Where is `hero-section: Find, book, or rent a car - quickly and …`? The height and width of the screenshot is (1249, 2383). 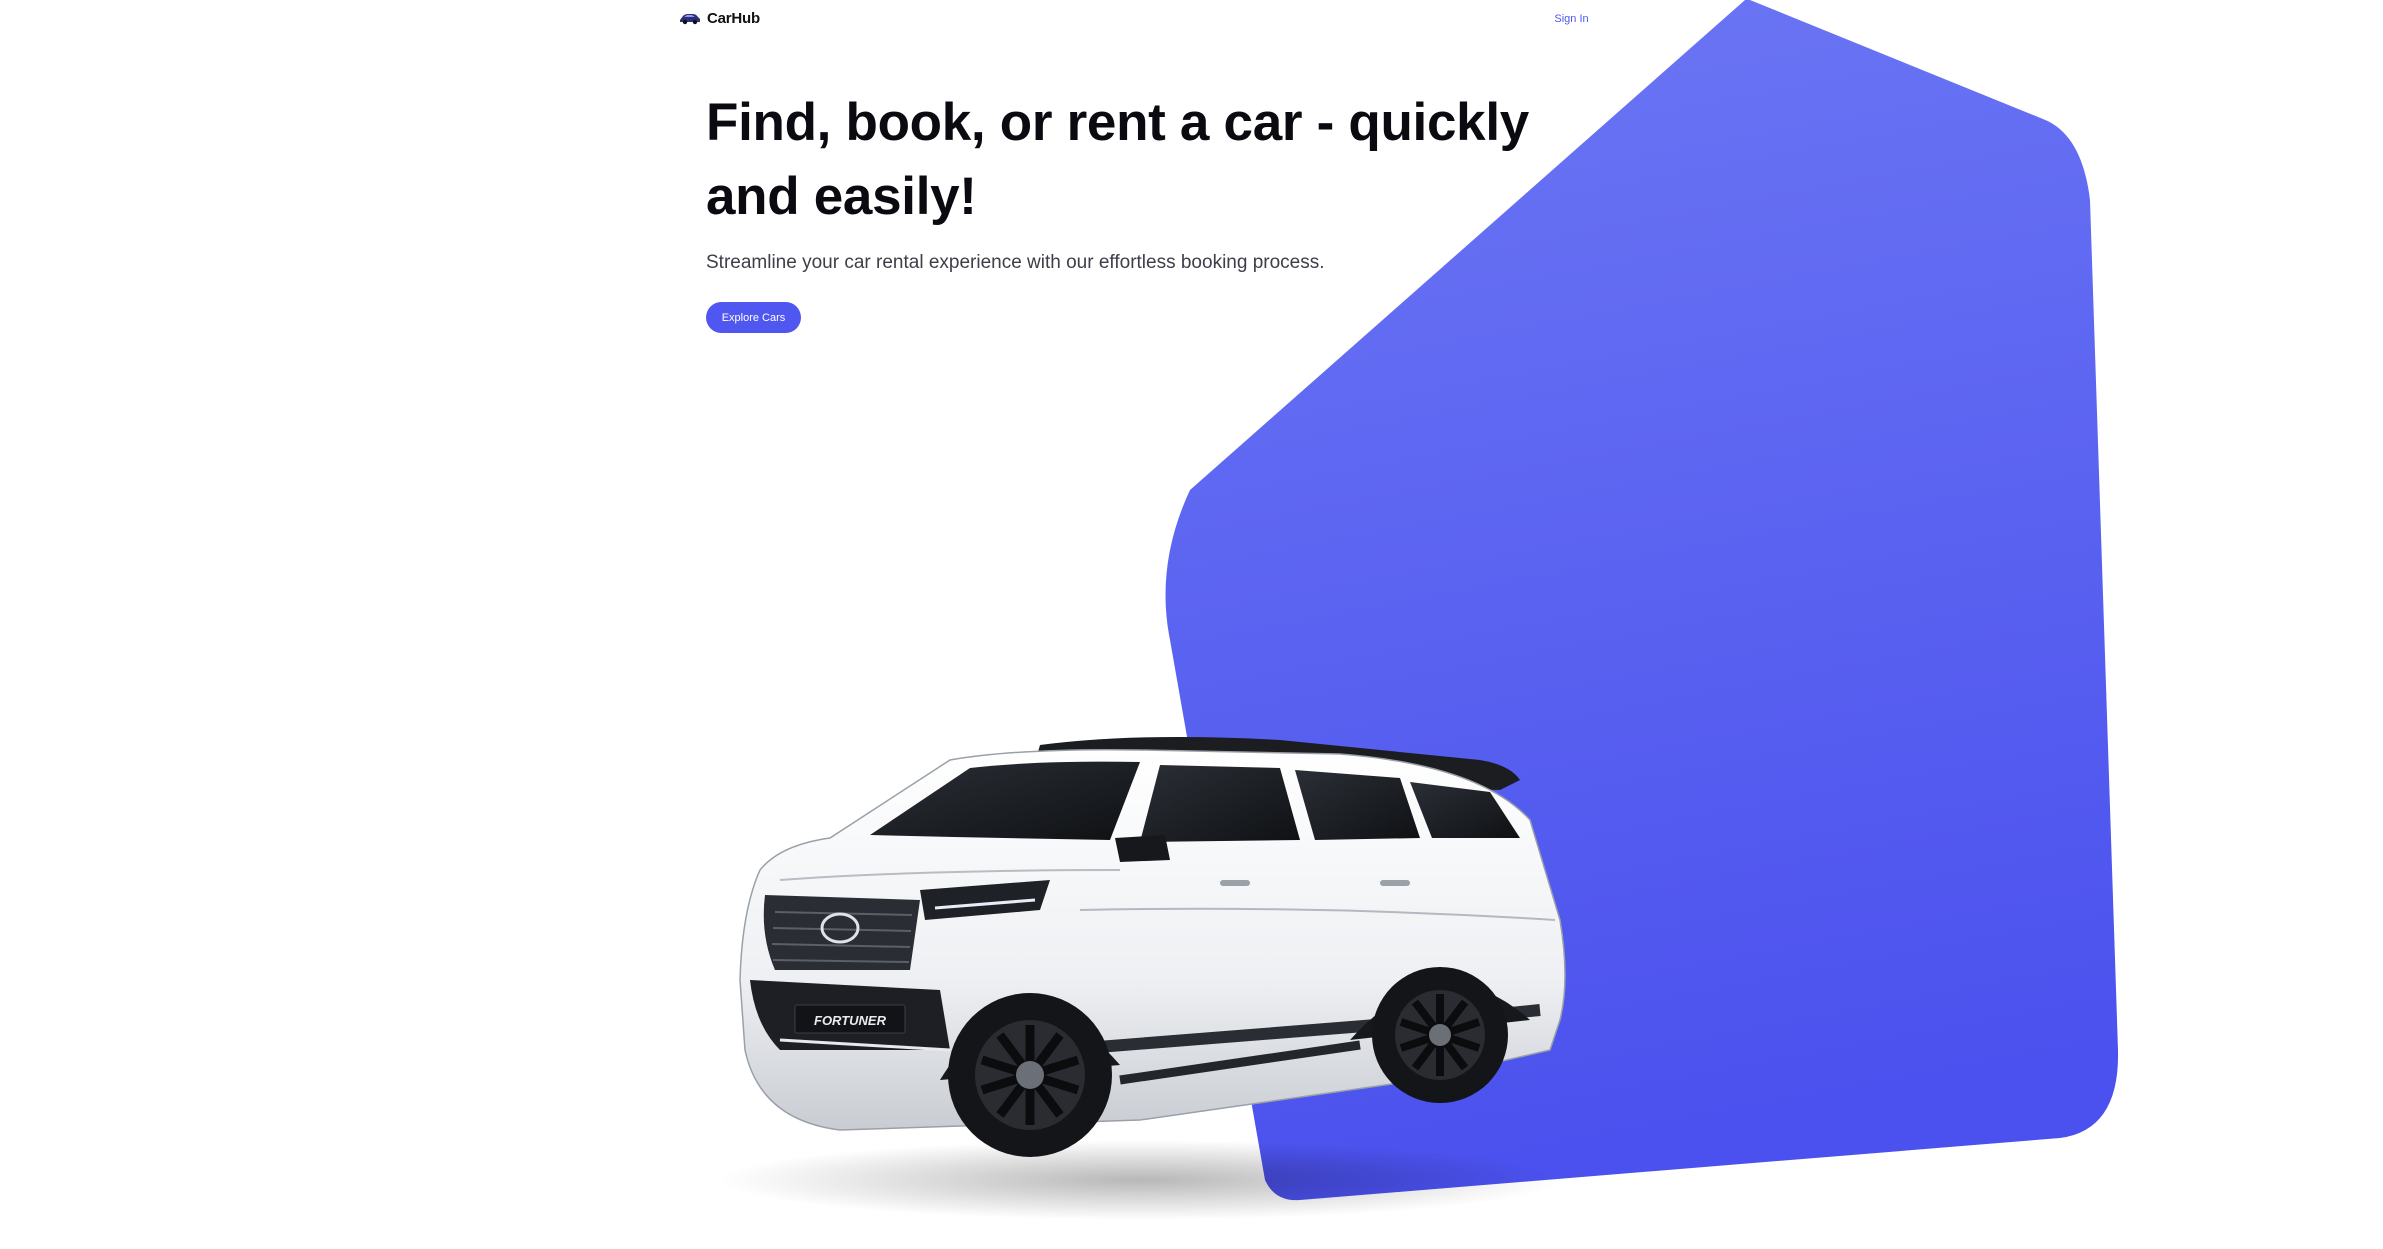
hero-section: Find, book, or rent a car - quickly and … is located at coordinates (1206, 209).